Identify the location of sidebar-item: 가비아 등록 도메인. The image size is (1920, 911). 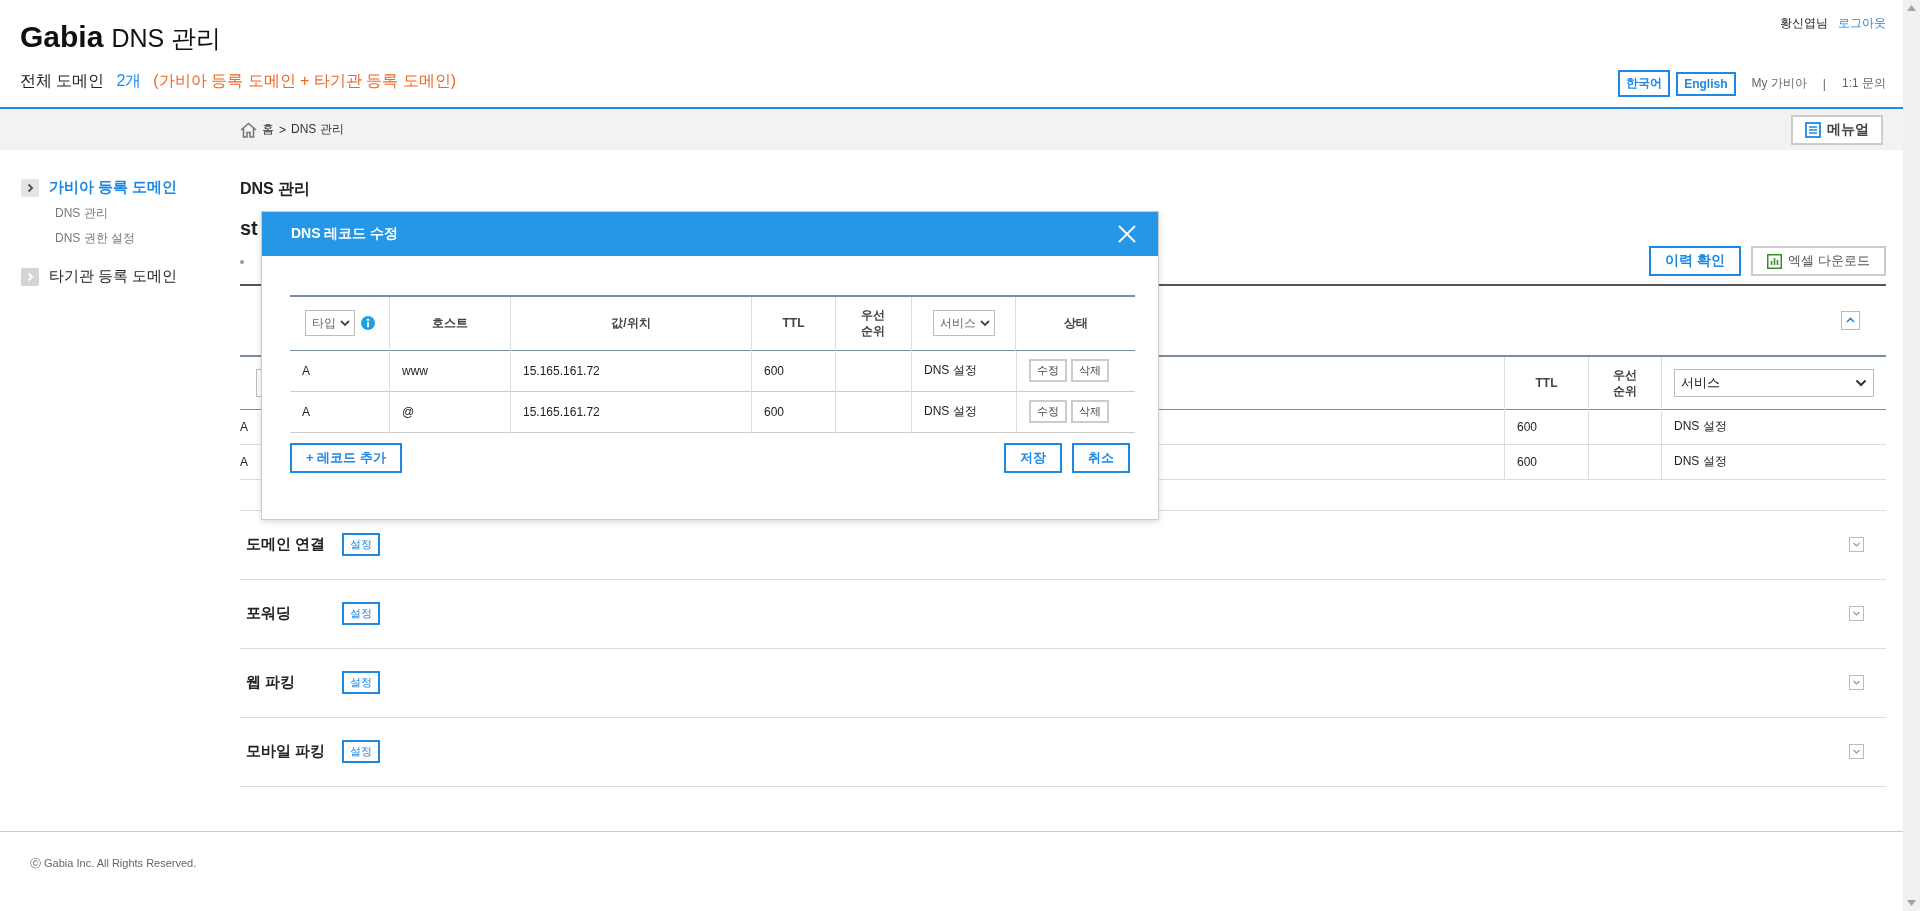
(113, 187).